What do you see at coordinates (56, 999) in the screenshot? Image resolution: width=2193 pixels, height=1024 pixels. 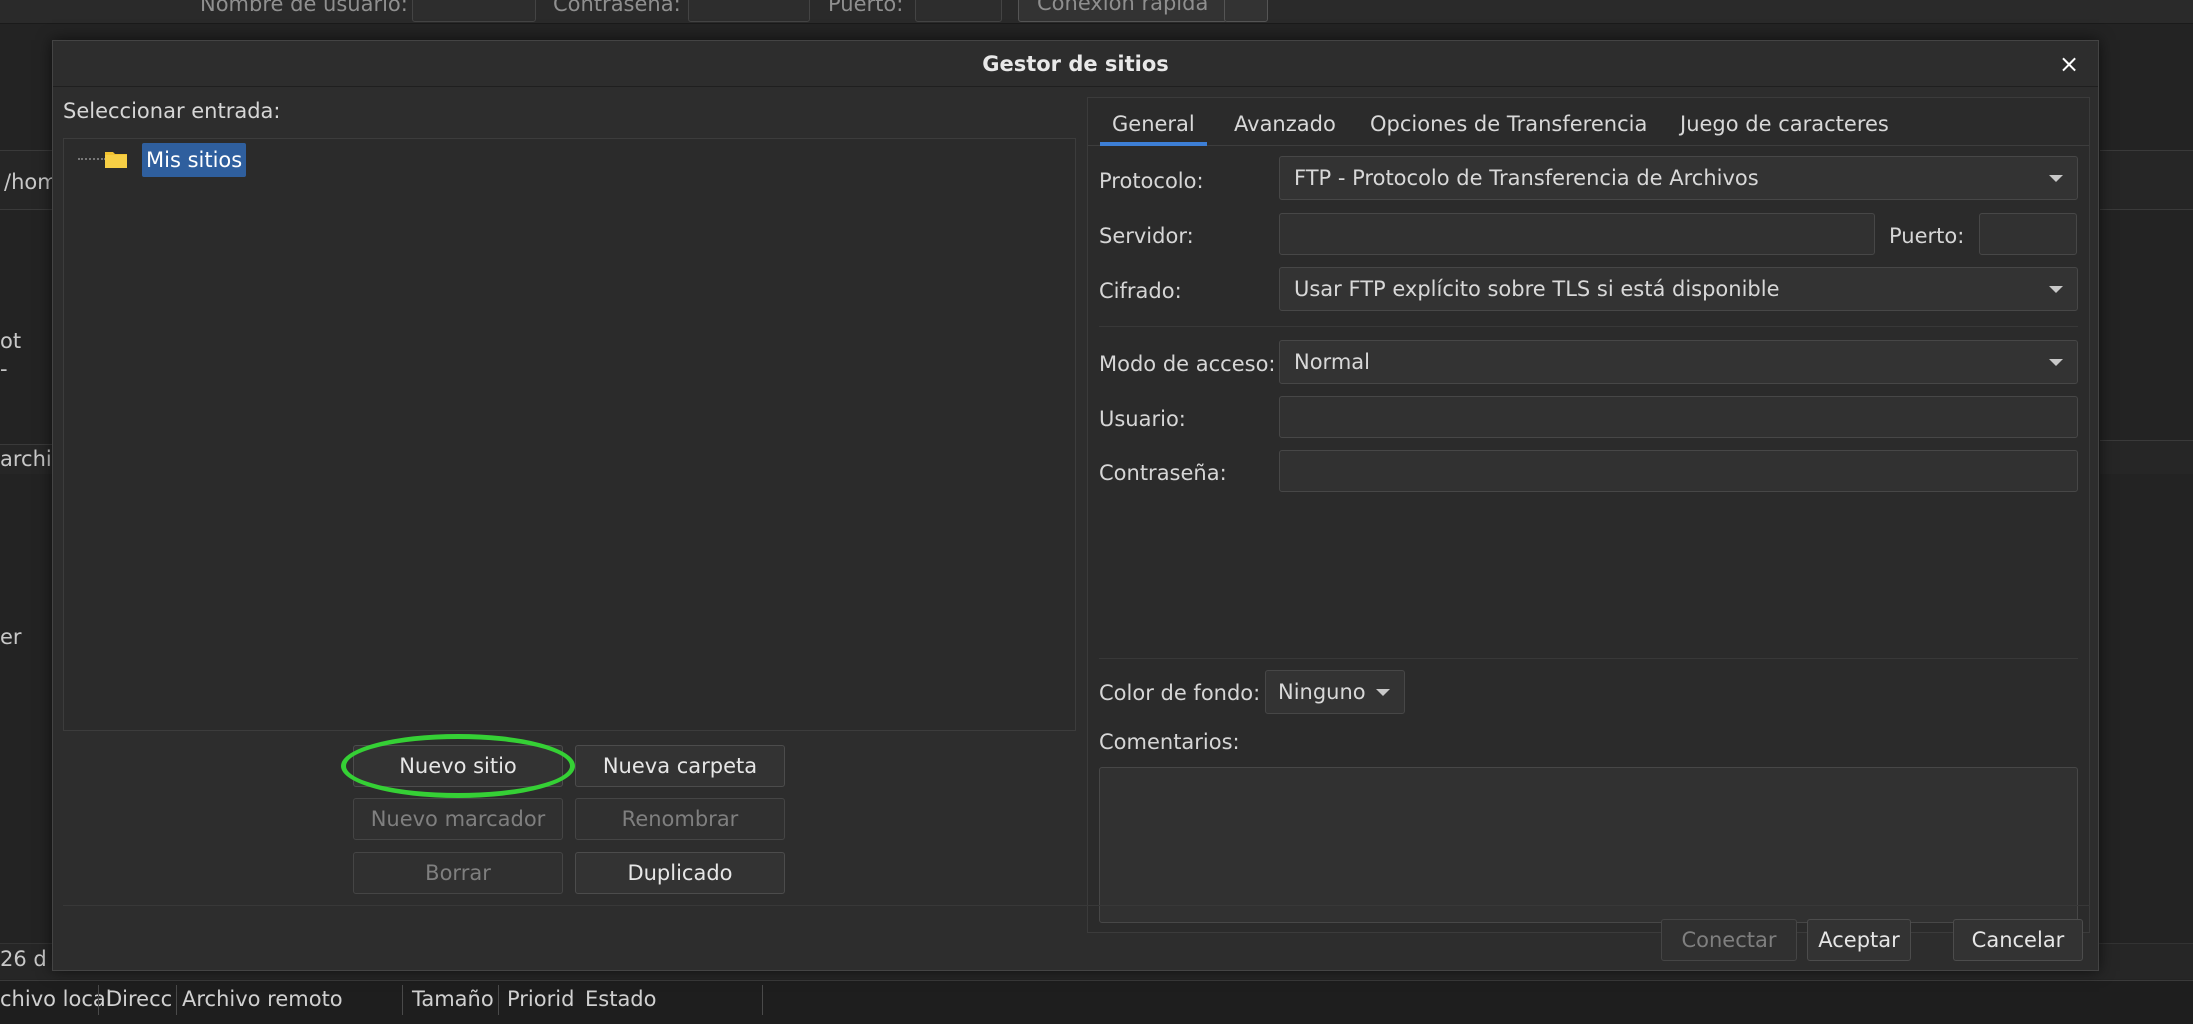 I see `column-local-file: chivo local` at bounding box center [56, 999].